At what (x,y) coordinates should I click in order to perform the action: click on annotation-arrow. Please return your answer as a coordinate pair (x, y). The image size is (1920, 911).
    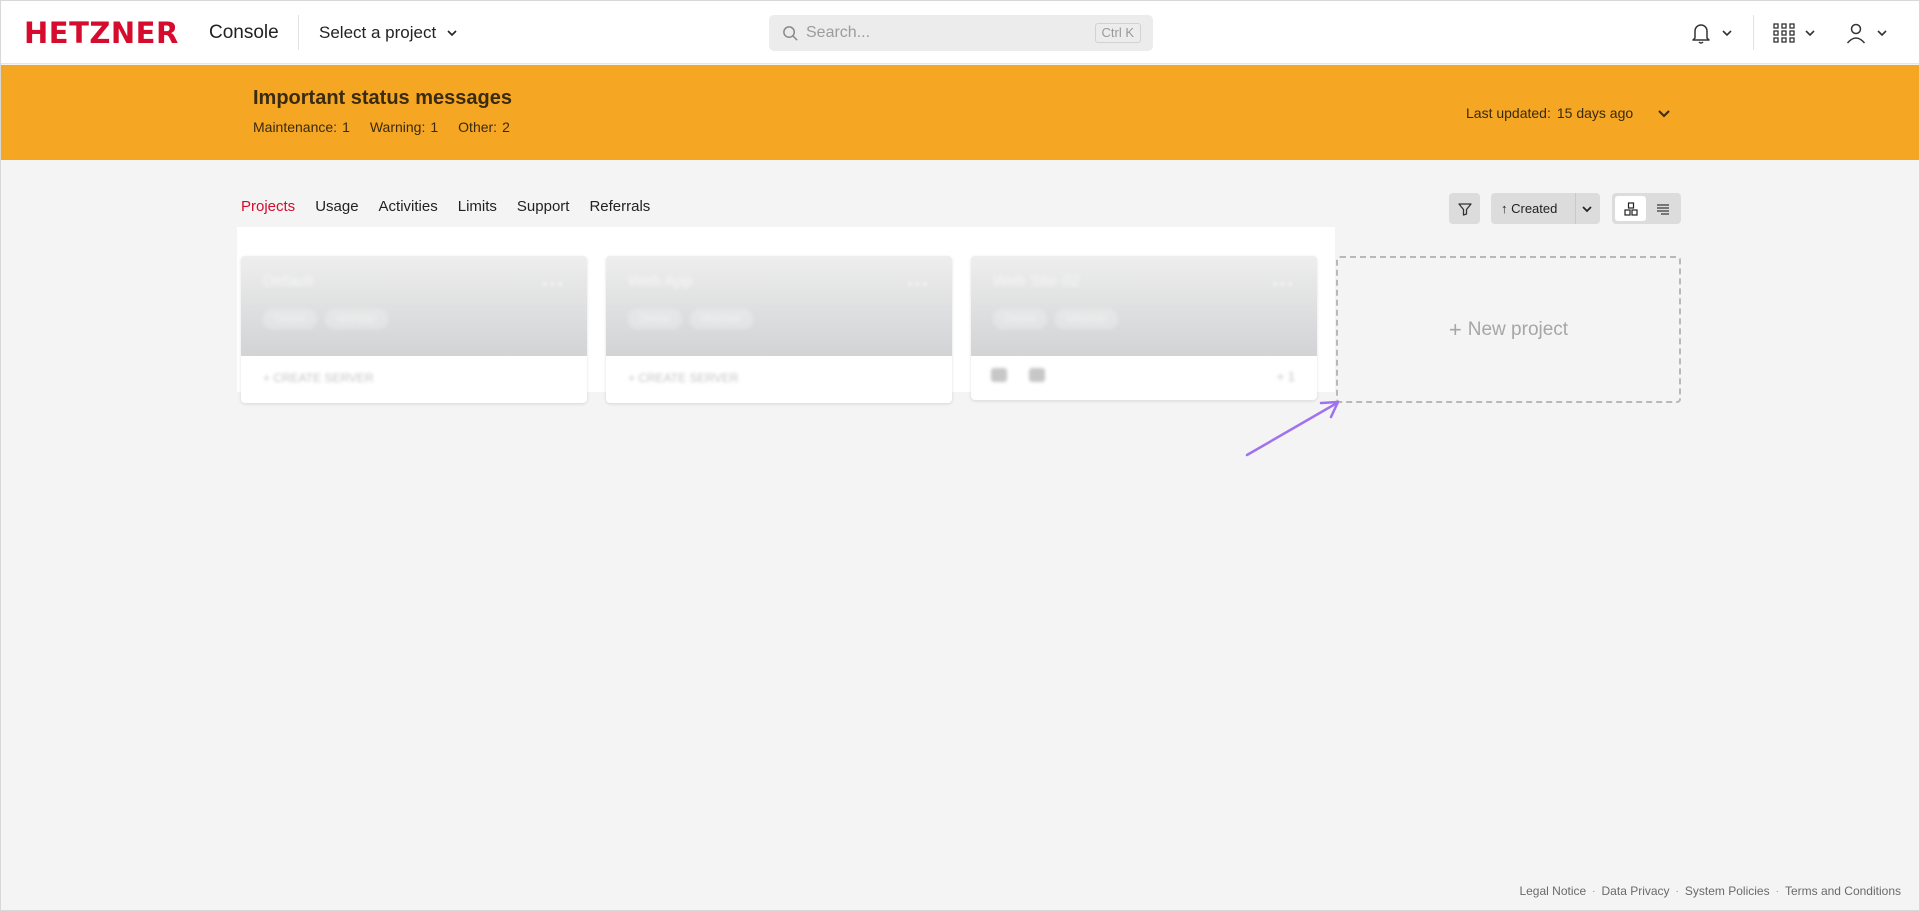
    Looking at the image, I should click on (1292, 428).